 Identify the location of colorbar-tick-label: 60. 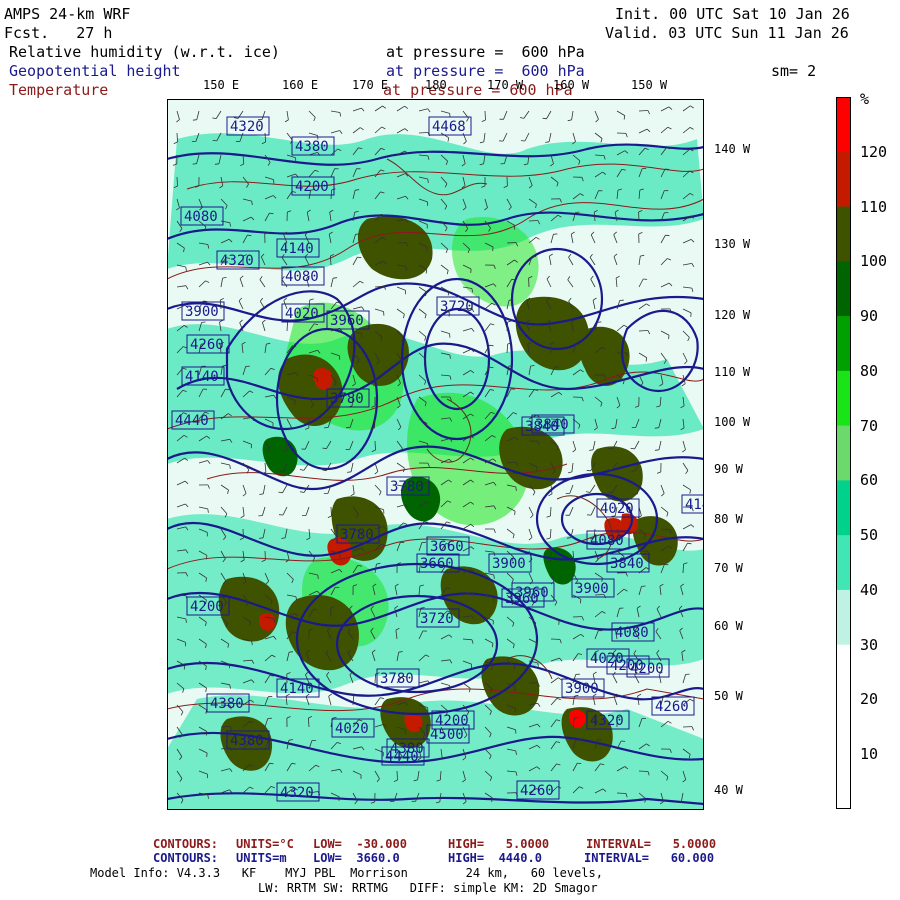
(869, 480).